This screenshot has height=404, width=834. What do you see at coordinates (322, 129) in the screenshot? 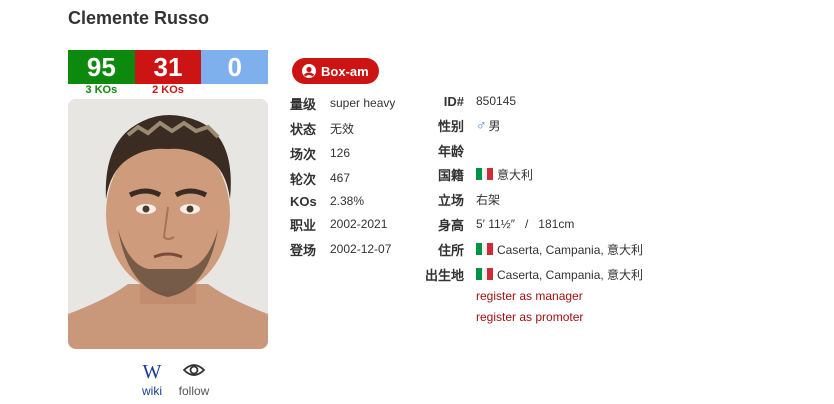
I see `detail-status: 状态 无效` at bounding box center [322, 129].